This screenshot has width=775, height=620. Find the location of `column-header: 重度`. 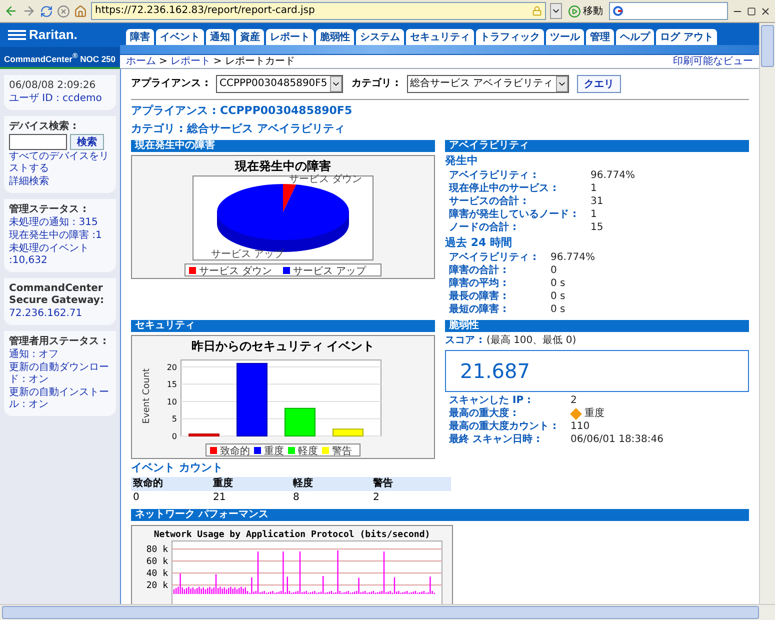

column-header: 重度 is located at coordinates (251, 484).